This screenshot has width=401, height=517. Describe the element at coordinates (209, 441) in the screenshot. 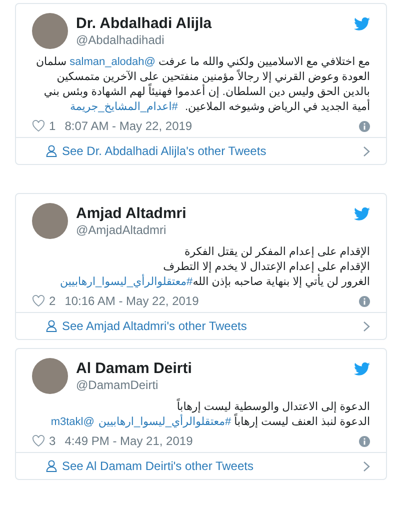

I see `tweet-time: 4:49 PM - May 21, 2019` at that location.